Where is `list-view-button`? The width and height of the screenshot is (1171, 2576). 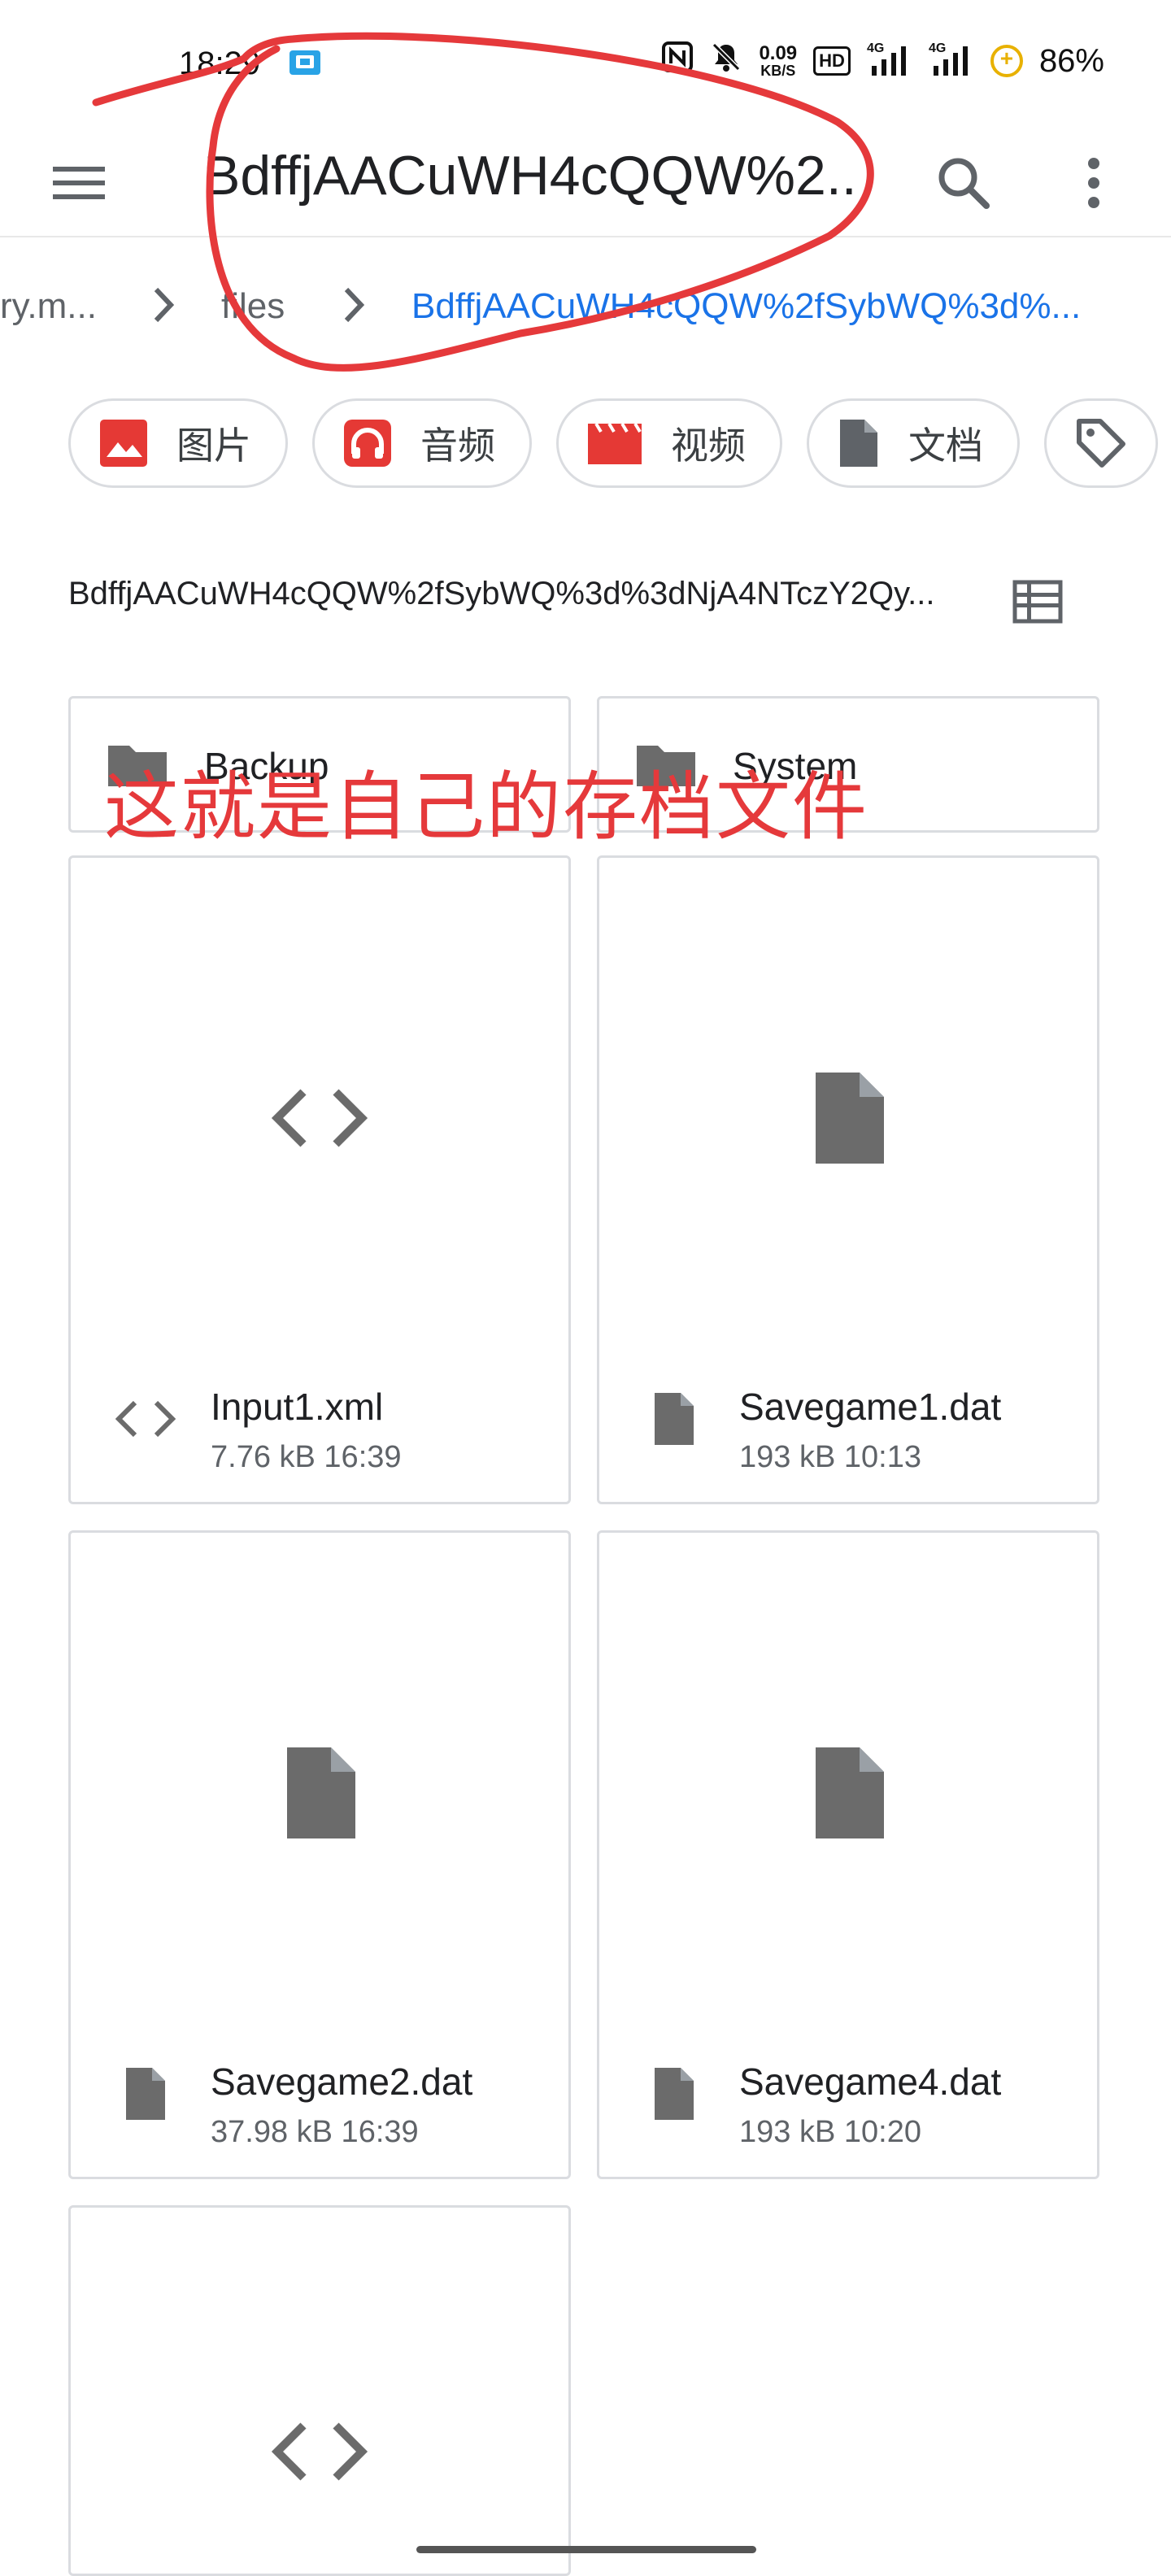
list-view-button is located at coordinates (1037, 602).